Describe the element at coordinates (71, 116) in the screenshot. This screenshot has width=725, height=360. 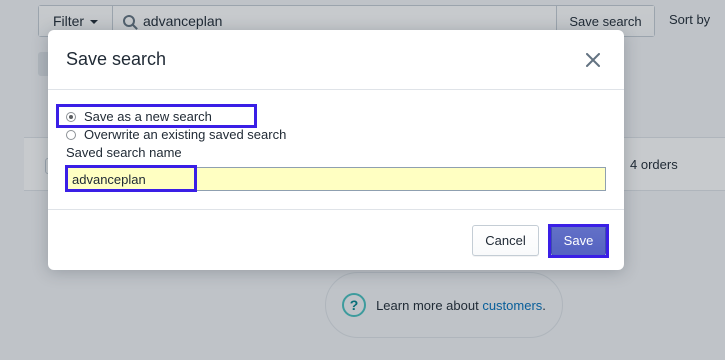
I see `radio-button-selected` at that location.